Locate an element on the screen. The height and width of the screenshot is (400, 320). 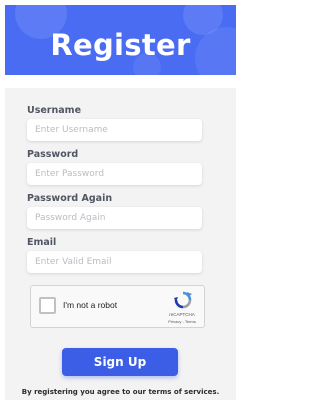
register-header: Register is located at coordinates (120, 40).